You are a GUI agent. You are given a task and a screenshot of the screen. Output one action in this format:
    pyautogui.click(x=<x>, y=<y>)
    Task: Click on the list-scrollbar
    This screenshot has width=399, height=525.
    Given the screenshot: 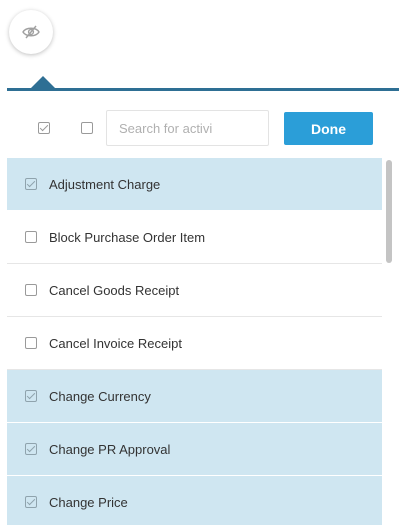 What is the action you would take?
    pyautogui.click(x=389, y=342)
    